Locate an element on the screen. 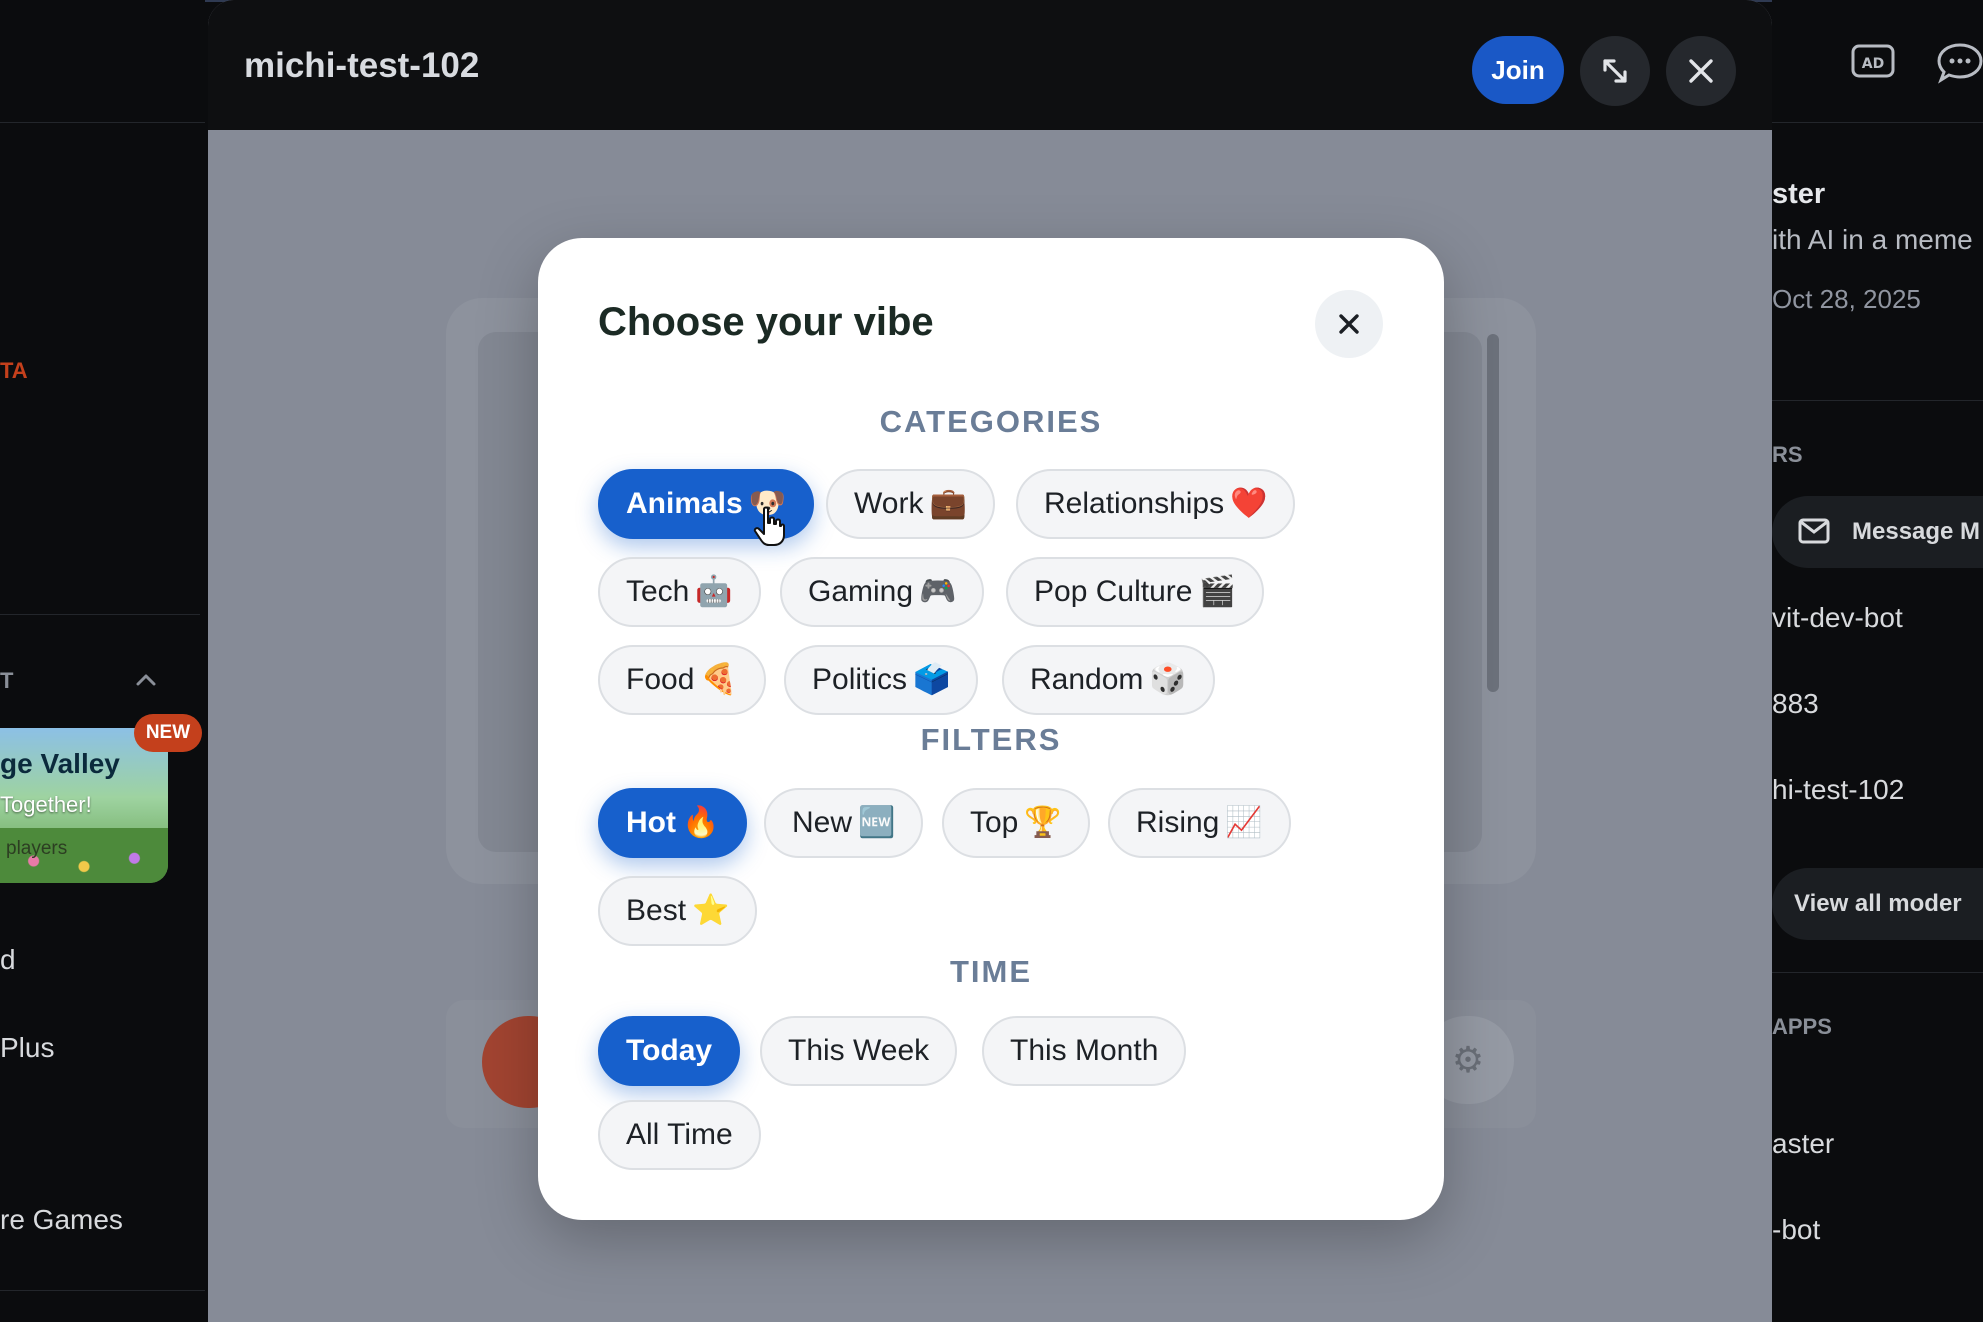 This screenshot has height=1322, width=1983. chip-filter-new: New 🆕 is located at coordinates (844, 823).